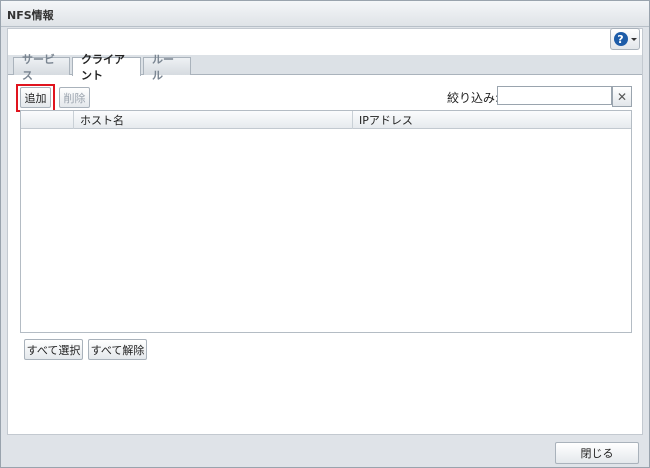 The width and height of the screenshot is (650, 468). I want to click on tab-client: クライアント, so click(106, 67).